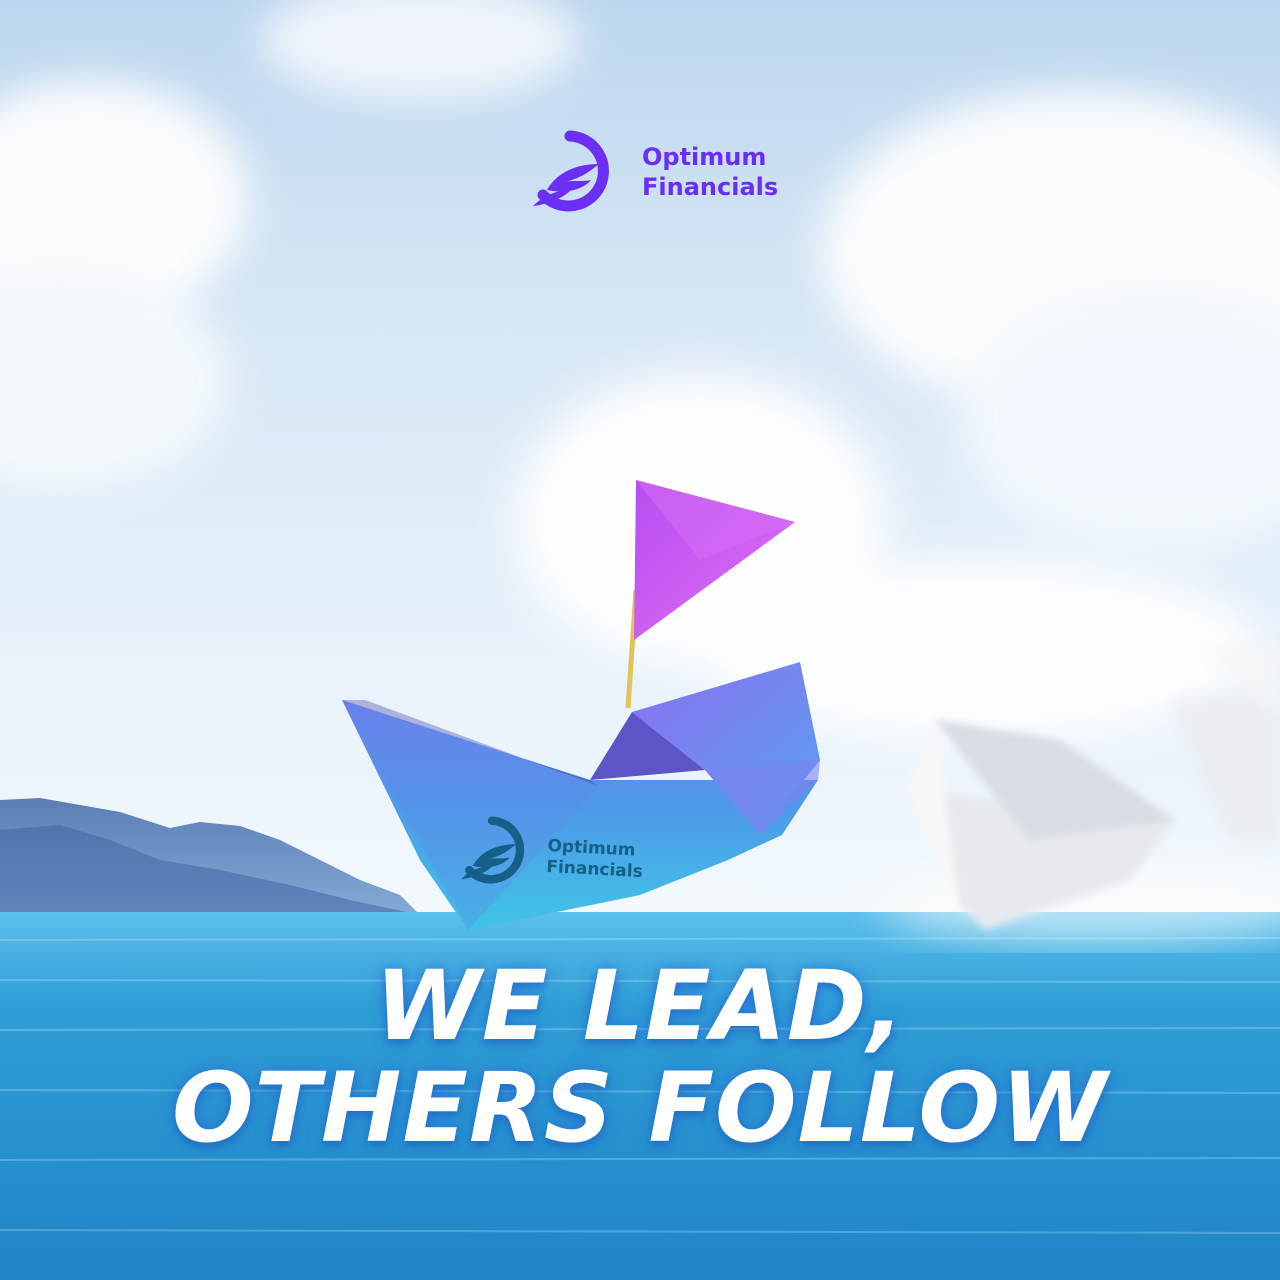  I want to click on brand-logo: Optimum Financials, so click(667, 171).